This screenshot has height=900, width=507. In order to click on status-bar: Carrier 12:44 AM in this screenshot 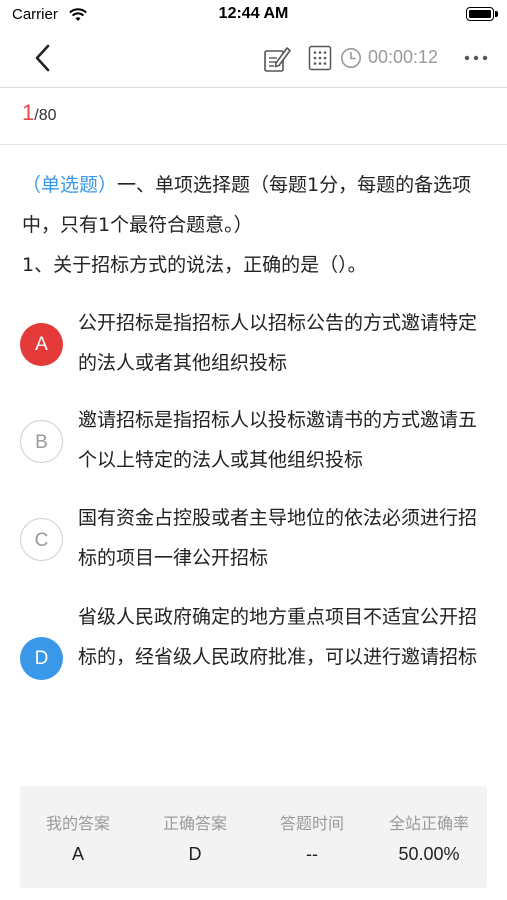, I will do `click(253, 15)`.